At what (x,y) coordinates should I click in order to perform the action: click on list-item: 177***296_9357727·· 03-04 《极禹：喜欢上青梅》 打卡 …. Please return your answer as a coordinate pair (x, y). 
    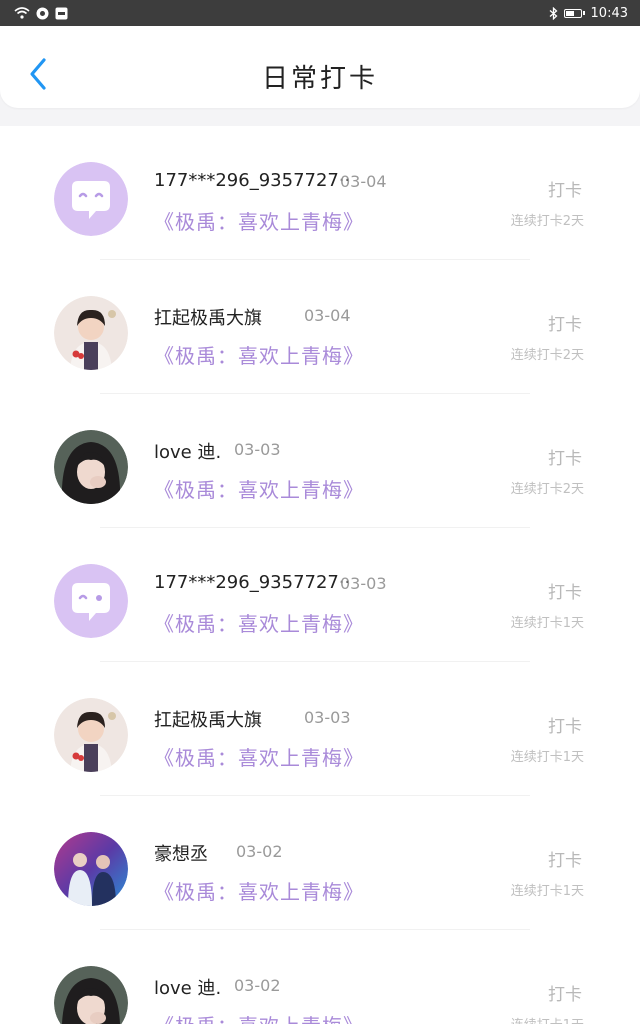
    Looking at the image, I should click on (320, 193).